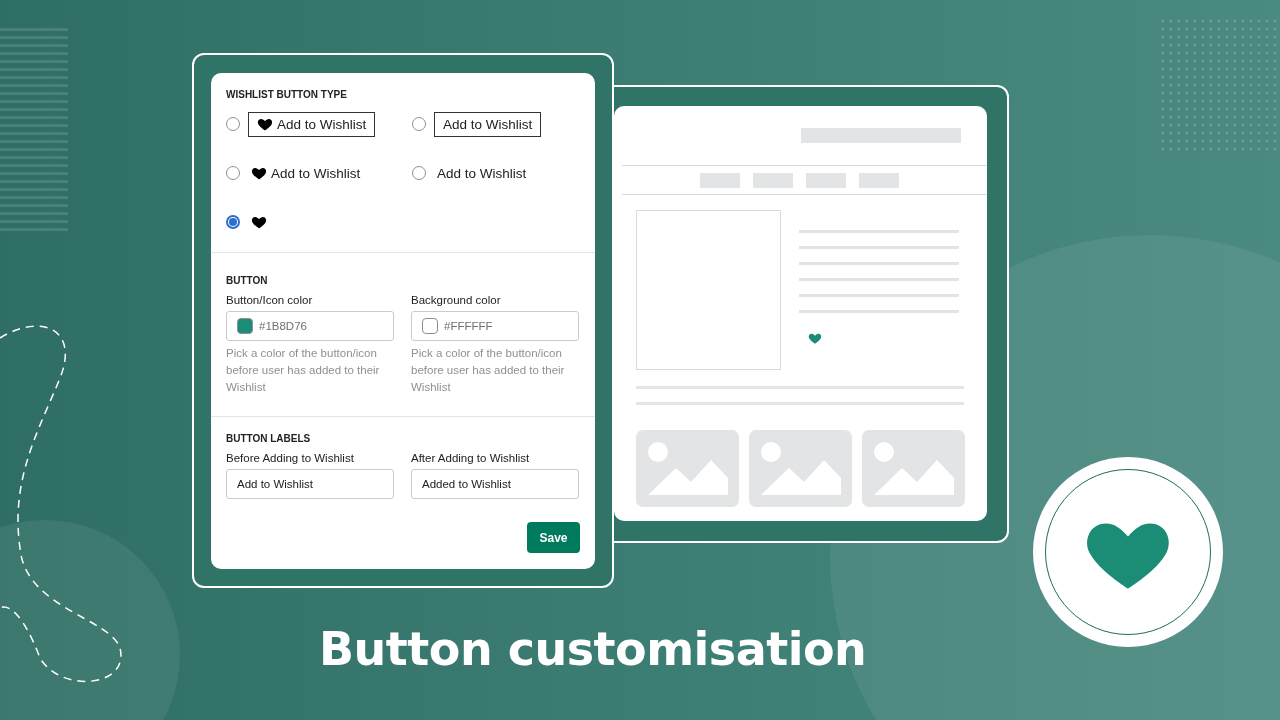  I want to click on field-label: After Adding to Wishlist, so click(471, 458).